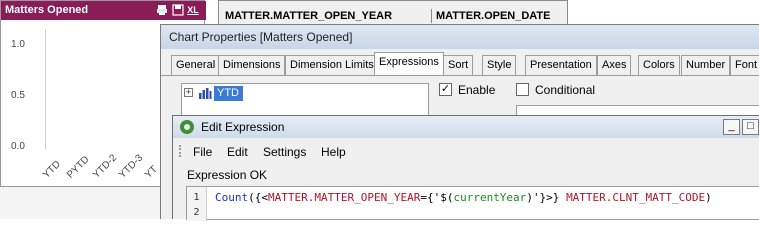 The height and width of the screenshot is (240, 759). What do you see at coordinates (18, 146) in the screenshot?
I see `y-tick-label: 0.0` at bounding box center [18, 146].